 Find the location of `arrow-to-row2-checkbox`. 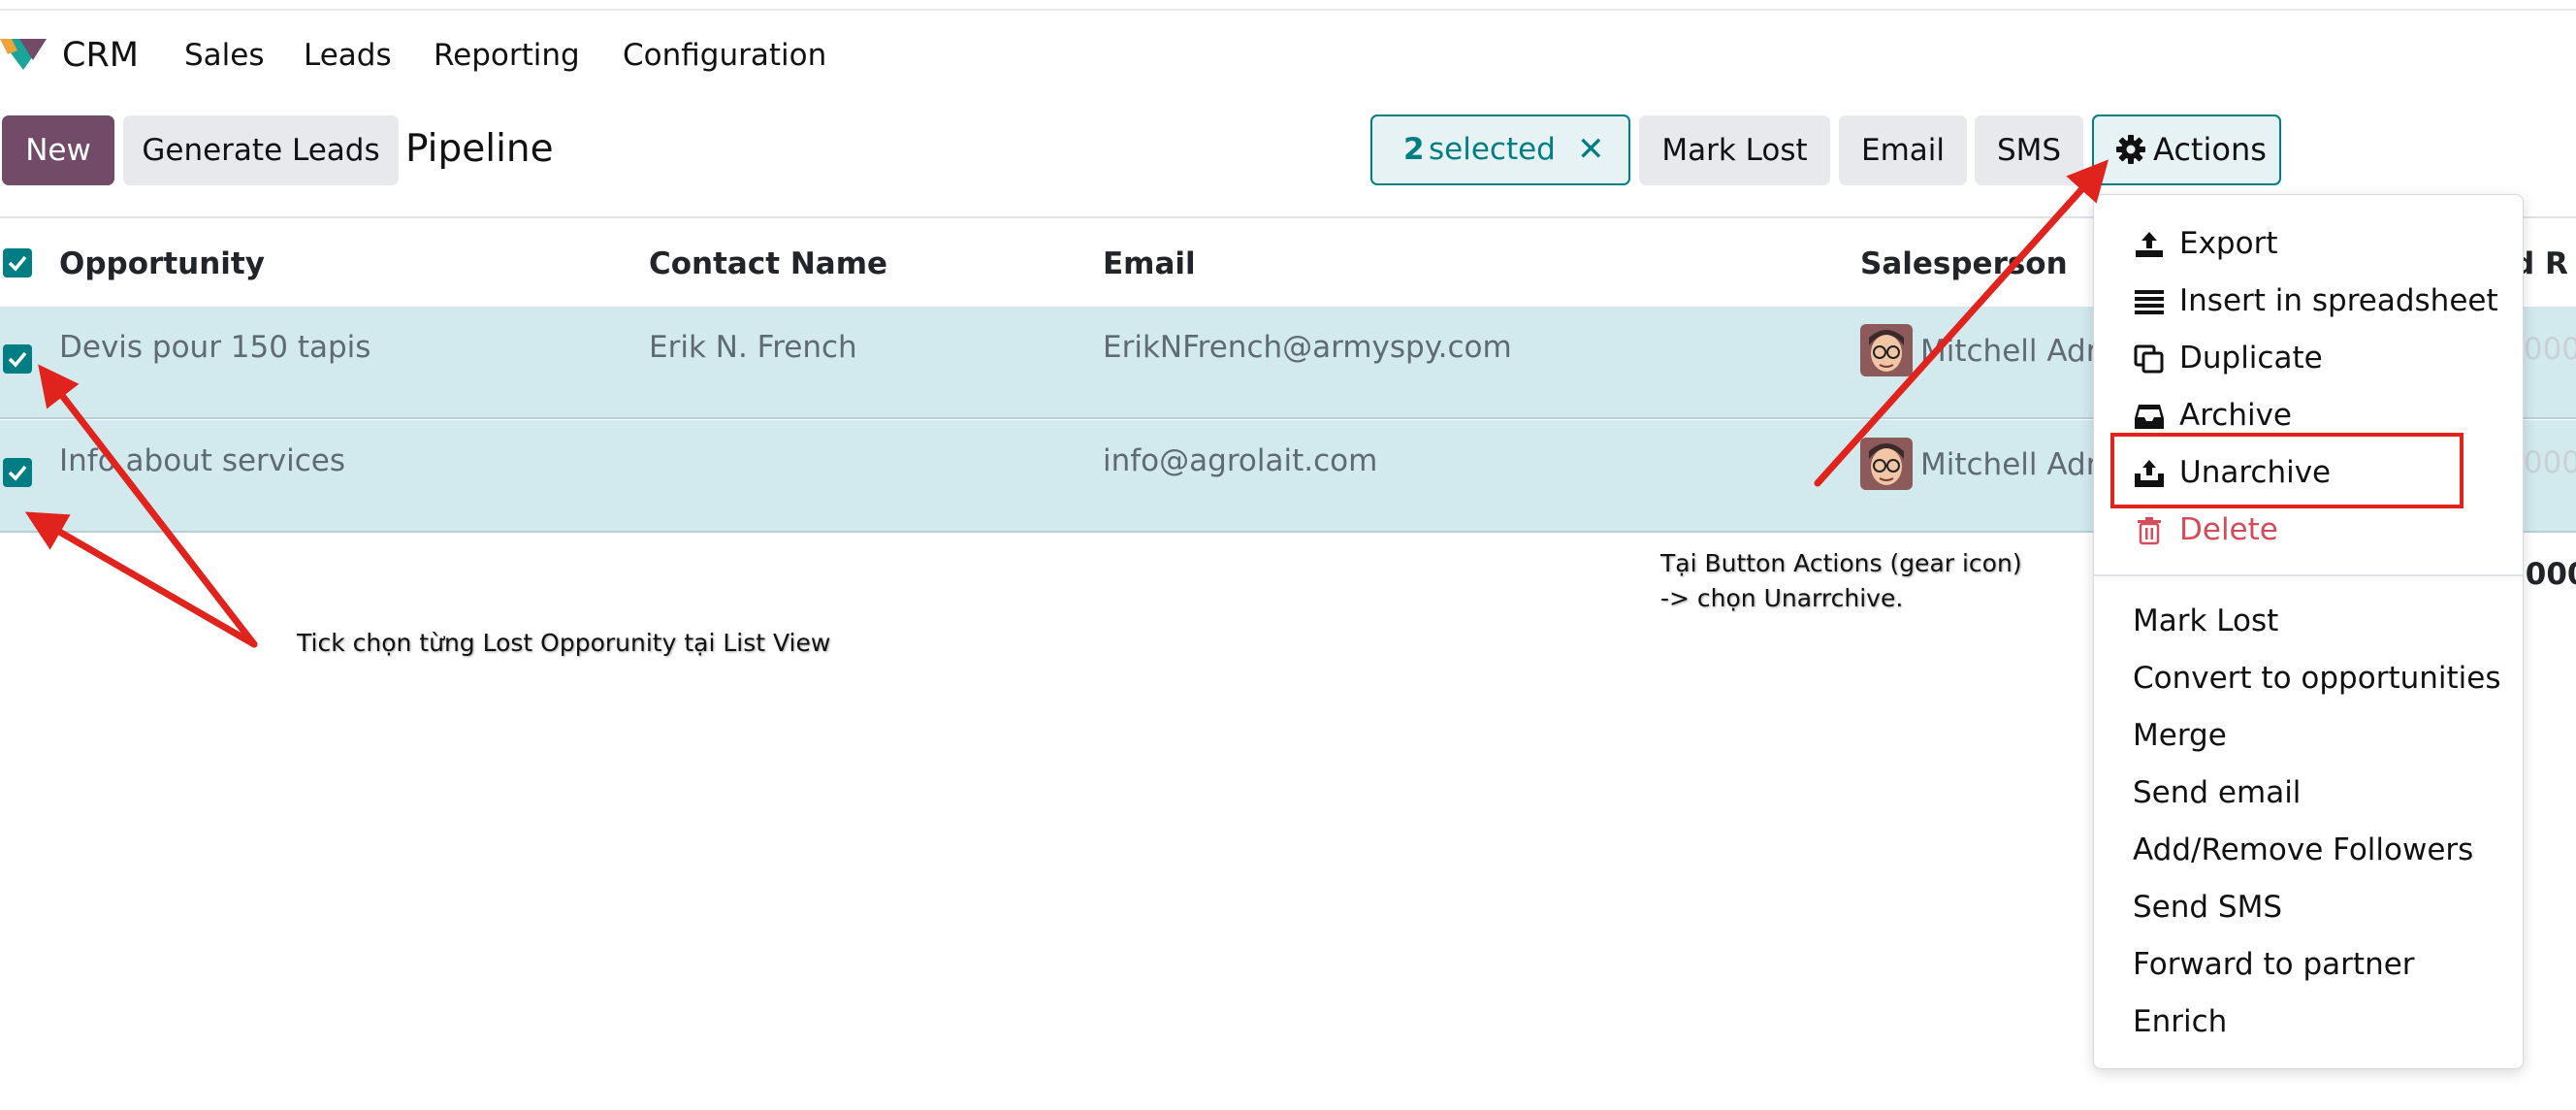

arrow-to-row2-checkbox is located at coordinates (141, 579).